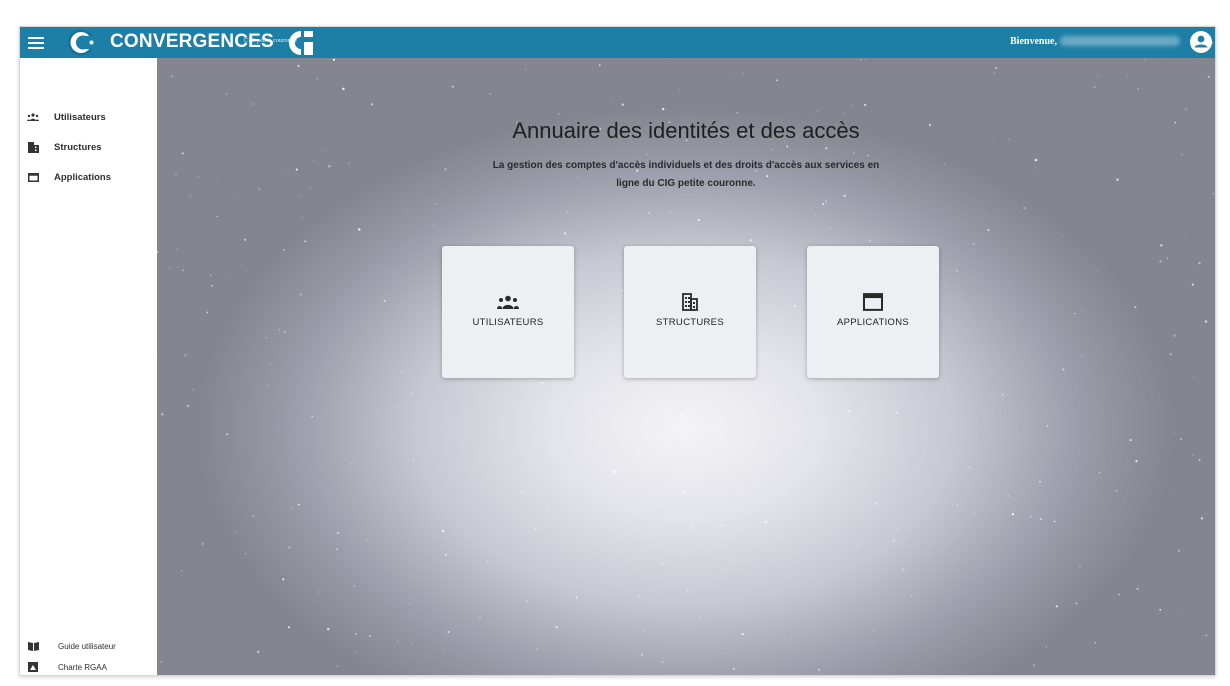 The height and width of the screenshot is (686, 1230). I want to click on account-icon, so click(1202, 42).